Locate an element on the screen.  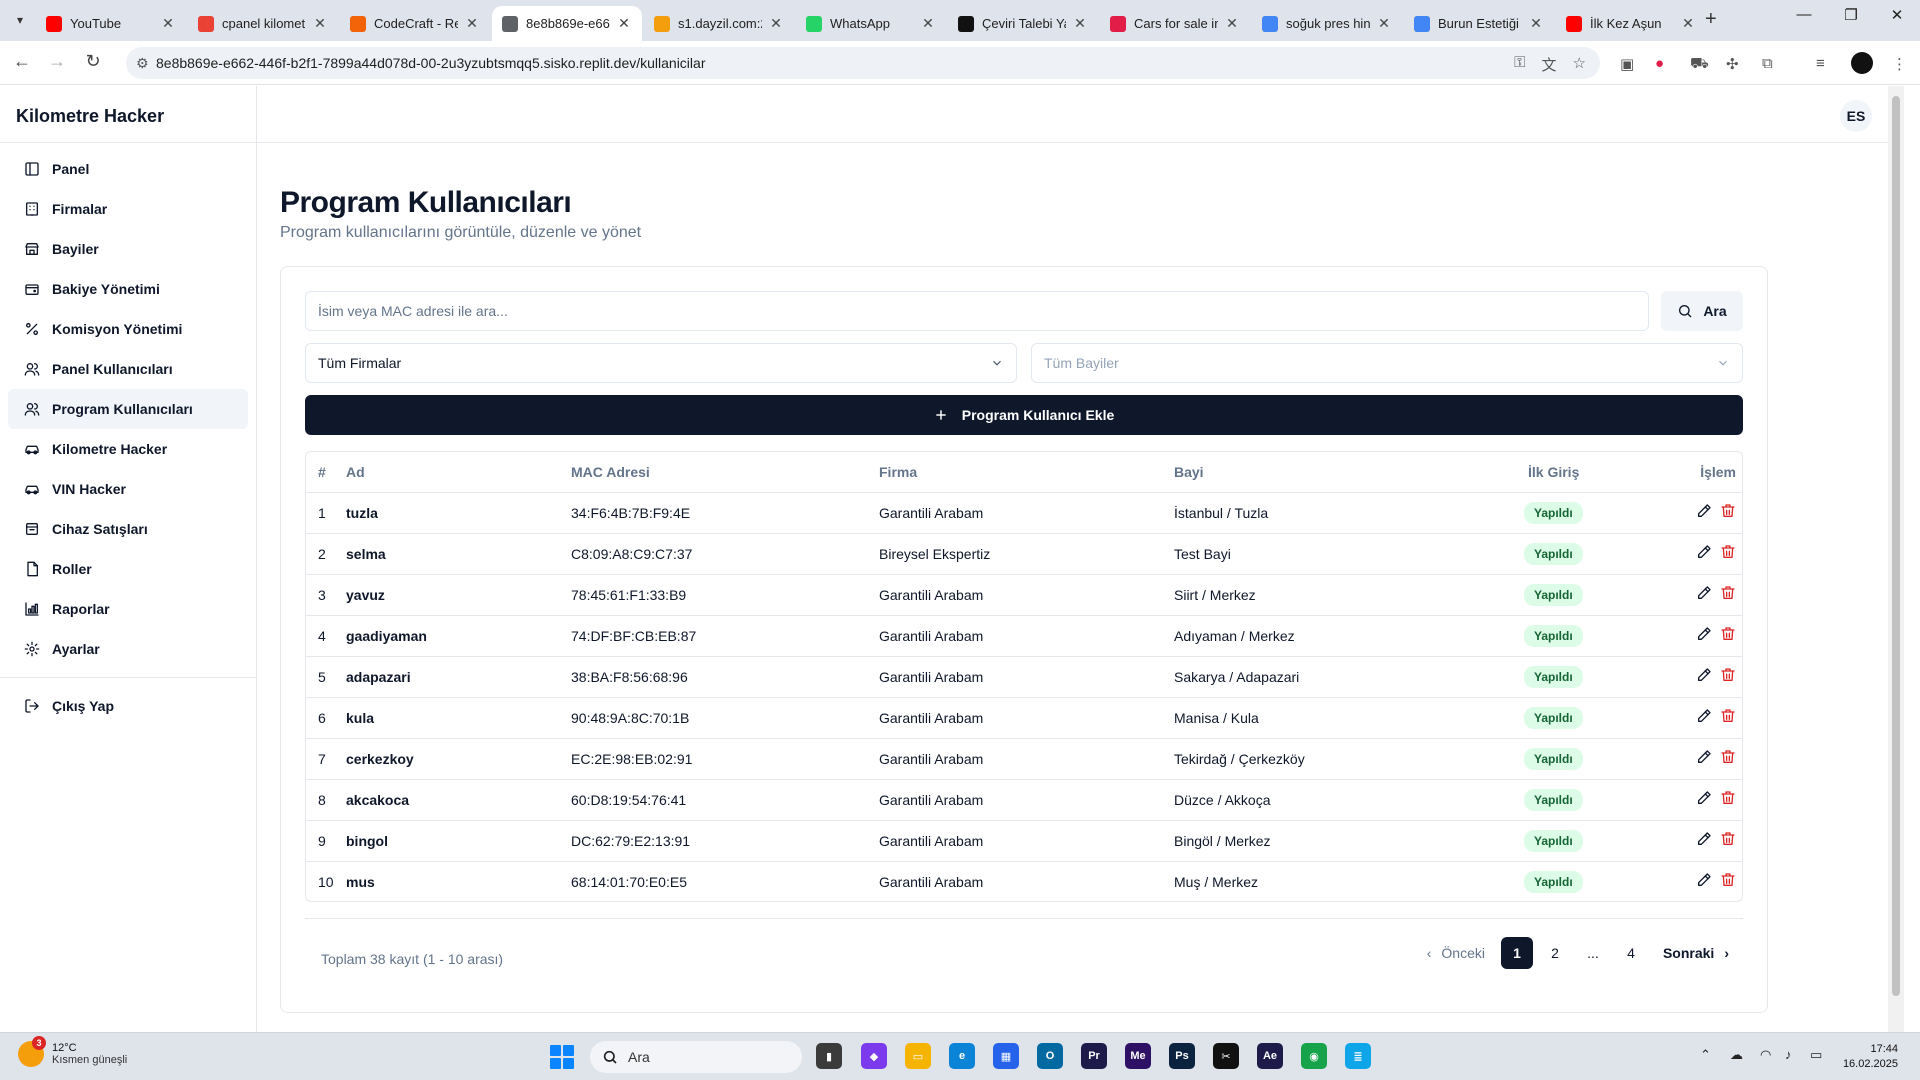
browser-tab: Çeviri Talebi Ya ✕ is located at coordinates (1023, 23).